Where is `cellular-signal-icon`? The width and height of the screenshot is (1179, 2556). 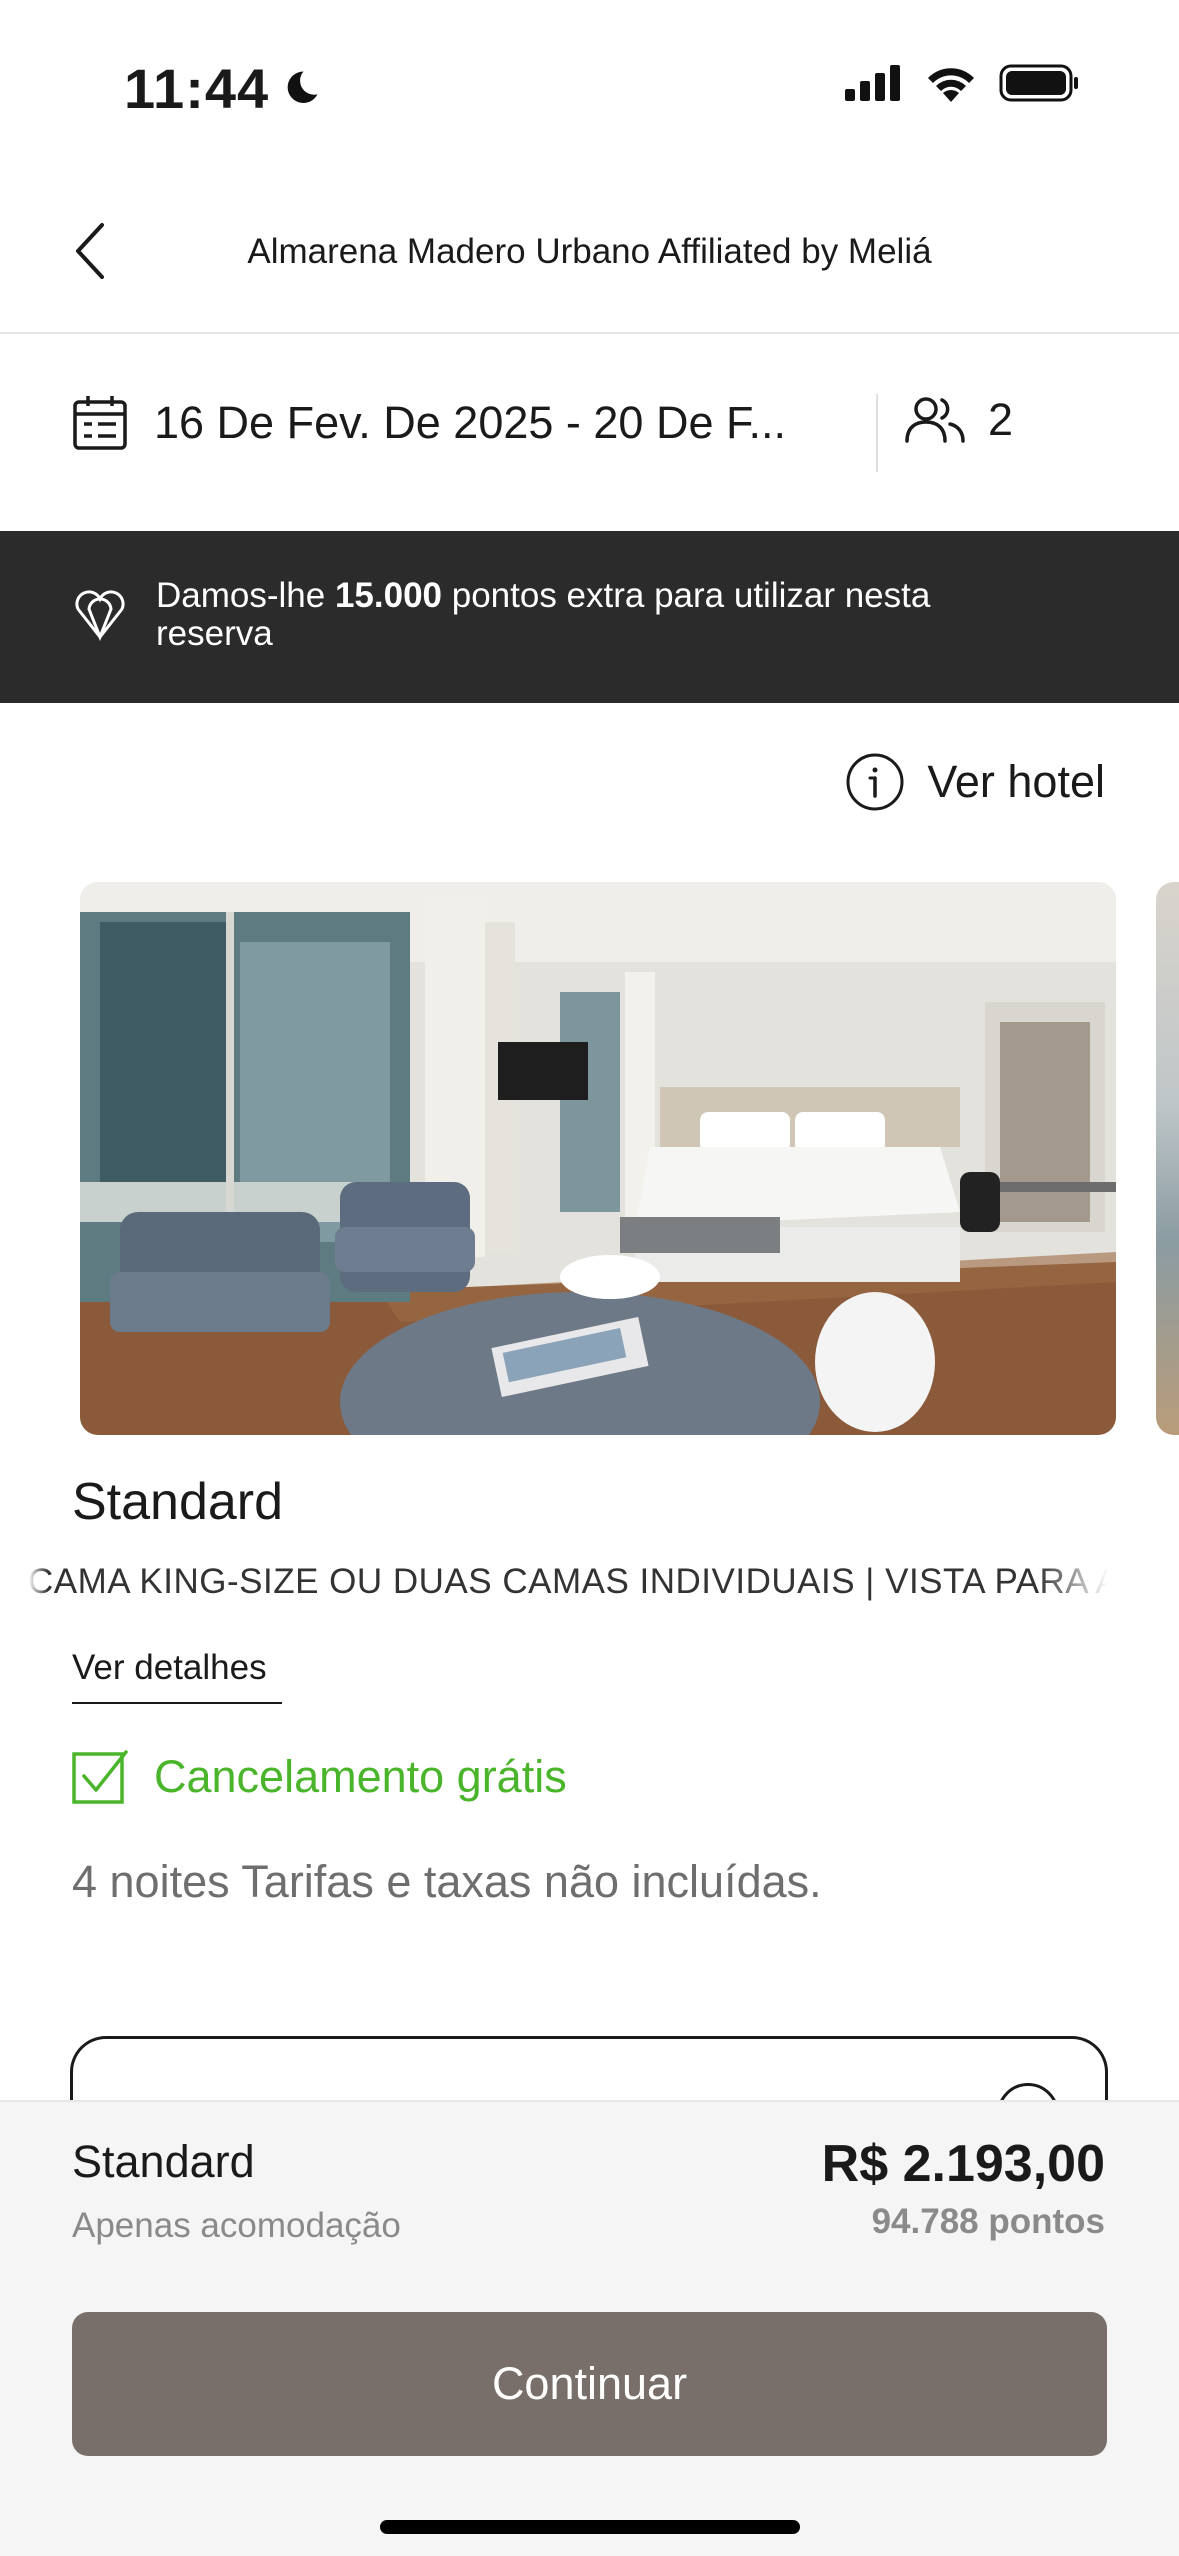
cellular-signal-icon is located at coordinates (872, 83).